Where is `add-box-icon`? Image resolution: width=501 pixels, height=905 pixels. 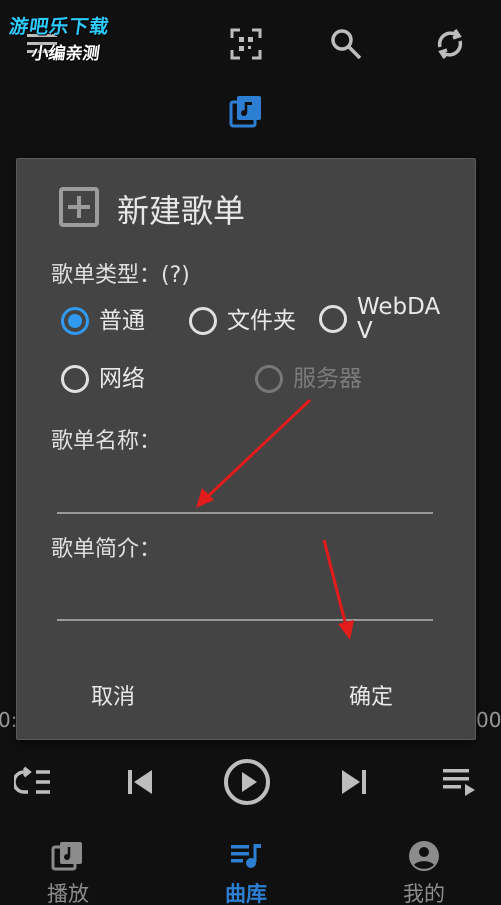
add-box-icon is located at coordinates (79, 209).